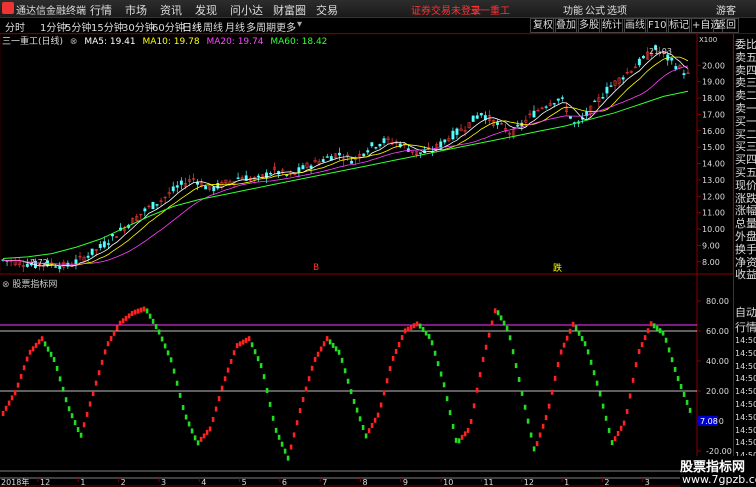 The image size is (756, 487). Describe the element at coordinates (136, 10) in the screenshot. I see `menu-market: 市场` at that location.